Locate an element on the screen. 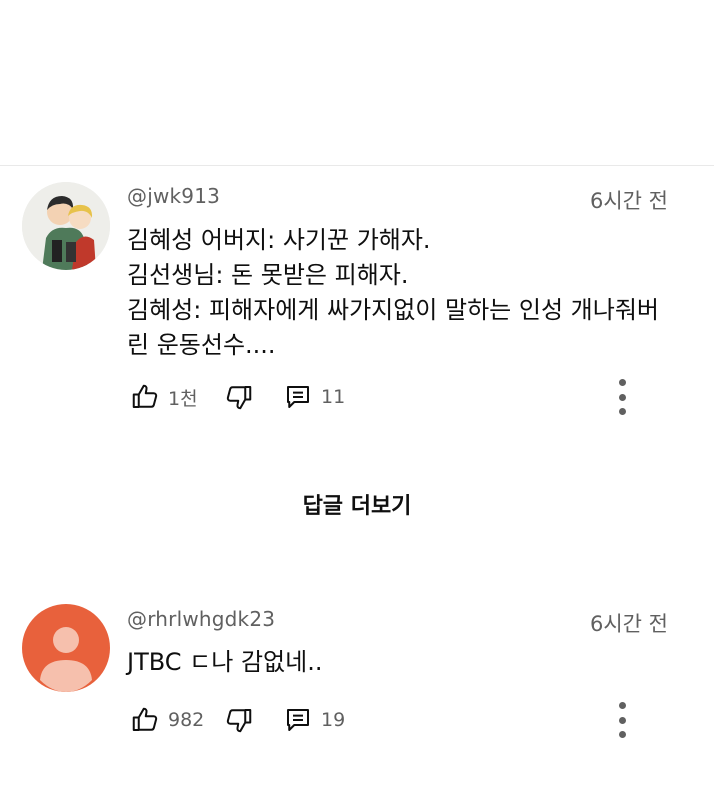  comment-text: JTBC ㄷ나 감없네.. is located at coordinates (399, 662).